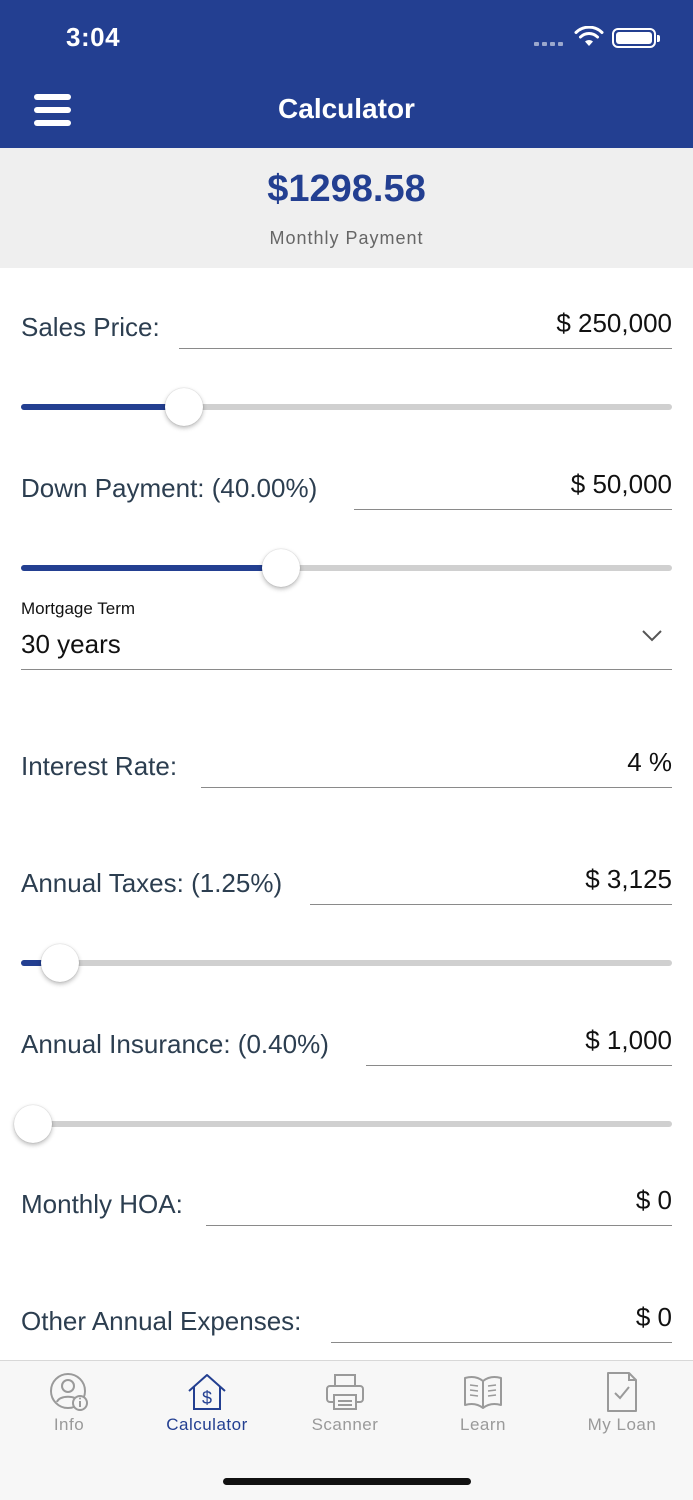 The image size is (693, 1500). I want to click on document-check-icon, so click(622, 1392).